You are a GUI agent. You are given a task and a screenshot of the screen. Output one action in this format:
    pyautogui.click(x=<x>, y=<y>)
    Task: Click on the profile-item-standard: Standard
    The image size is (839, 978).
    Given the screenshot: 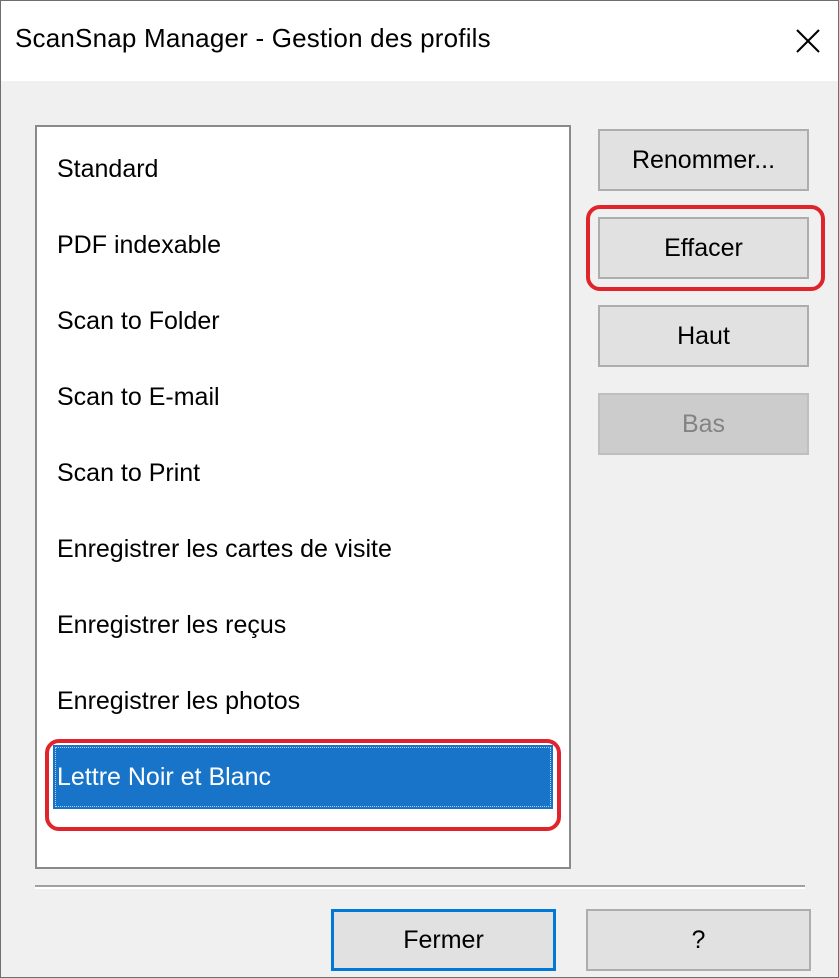 What is the action you would take?
    pyautogui.click(x=303, y=169)
    